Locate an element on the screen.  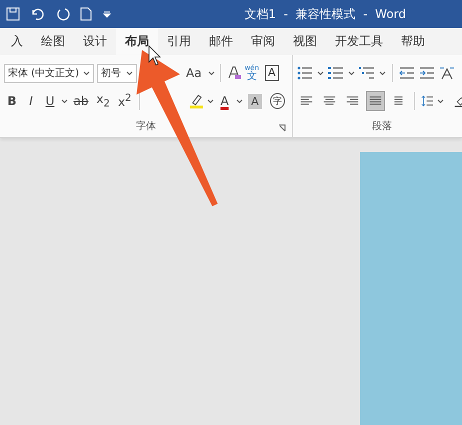
group-label: 段落 is located at coordinates (382, 126).